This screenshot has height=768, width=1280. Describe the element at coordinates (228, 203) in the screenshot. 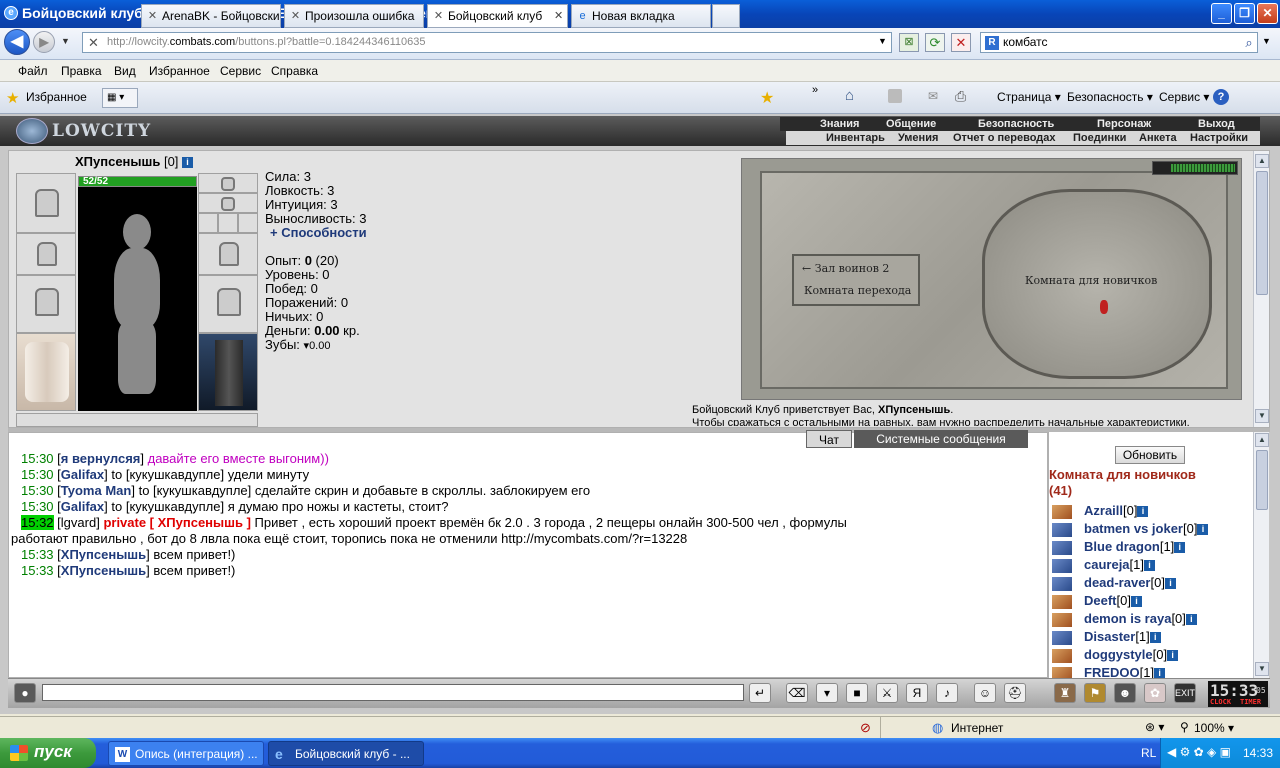

I see `amulet-slot` at that location.